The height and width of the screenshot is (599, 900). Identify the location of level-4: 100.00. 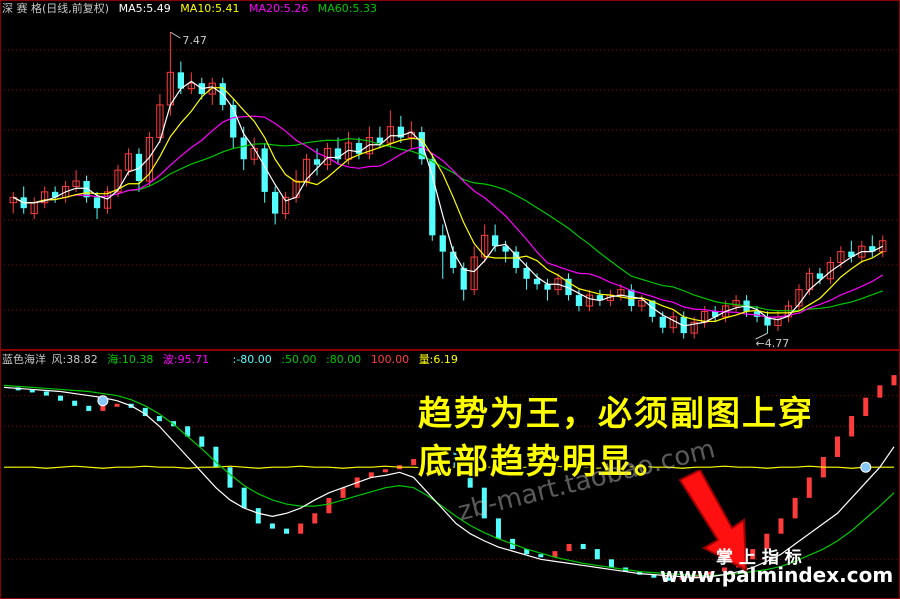
(390, 359).